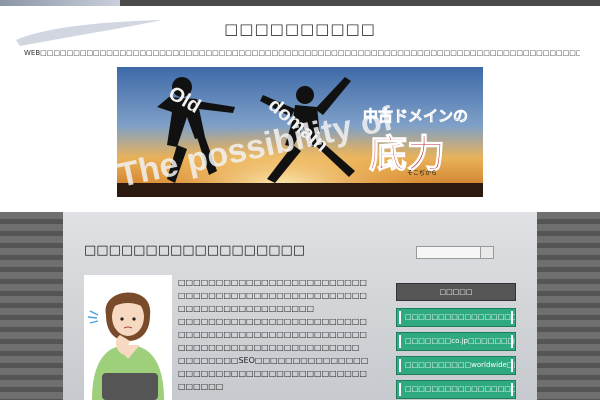 Image resolution: width=600 pixels, height=404 pixels. What do you see at coordinates (456, 317) in the screenshot?
I see `sidebar-menu-item: □□□□□□□□□□□□□□□□□□□□□□` at bounding box center [456, 317].